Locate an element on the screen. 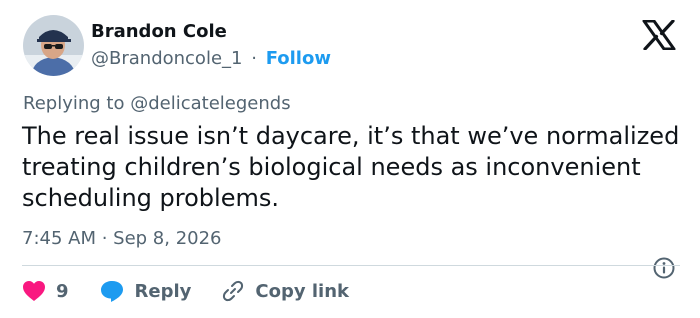  action-bar: 9 Reply Copy link is located at coordinates (185, 291).